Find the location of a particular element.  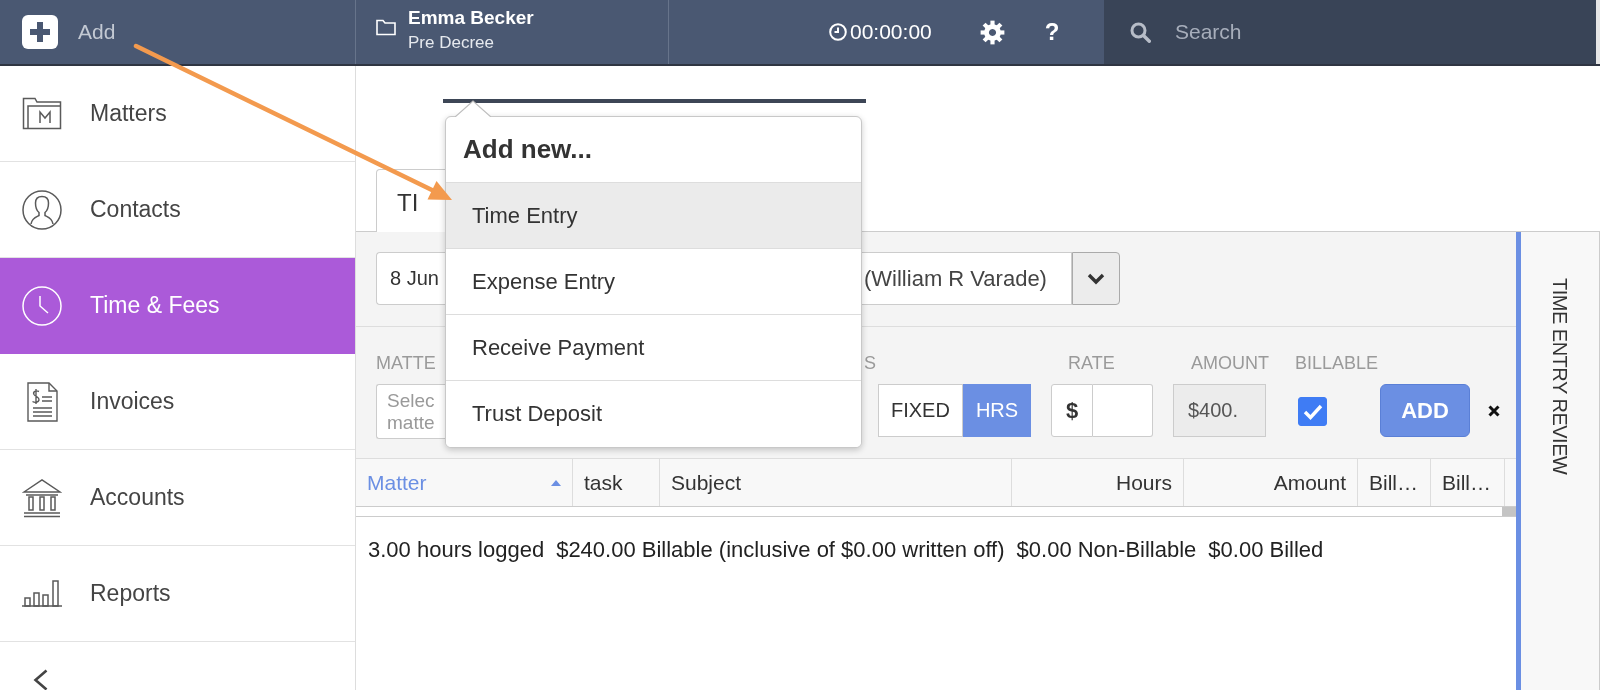

sidebar-item: Invoices is located at coordinates (177, 402).